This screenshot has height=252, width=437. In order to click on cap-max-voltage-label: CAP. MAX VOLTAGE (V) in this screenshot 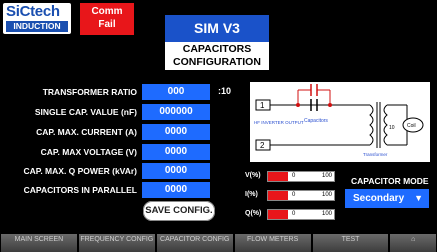, I will do `click(88, 152)`.